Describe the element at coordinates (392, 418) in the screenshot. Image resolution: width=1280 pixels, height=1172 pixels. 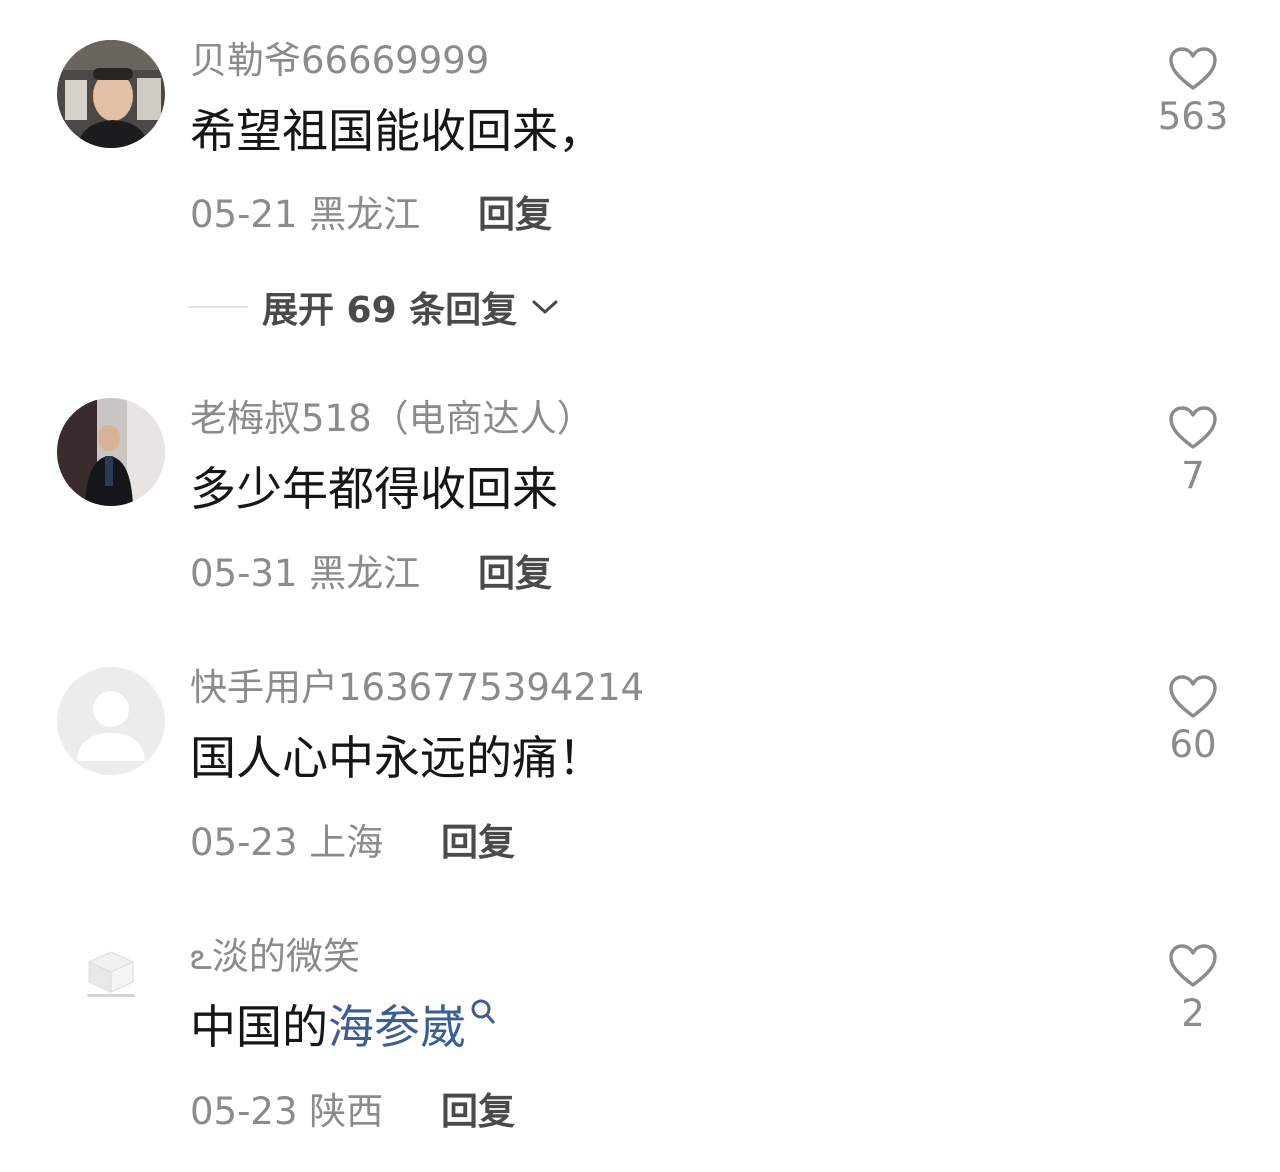
I see `comment-username: 老梅叔518（电商达人）` at that location.